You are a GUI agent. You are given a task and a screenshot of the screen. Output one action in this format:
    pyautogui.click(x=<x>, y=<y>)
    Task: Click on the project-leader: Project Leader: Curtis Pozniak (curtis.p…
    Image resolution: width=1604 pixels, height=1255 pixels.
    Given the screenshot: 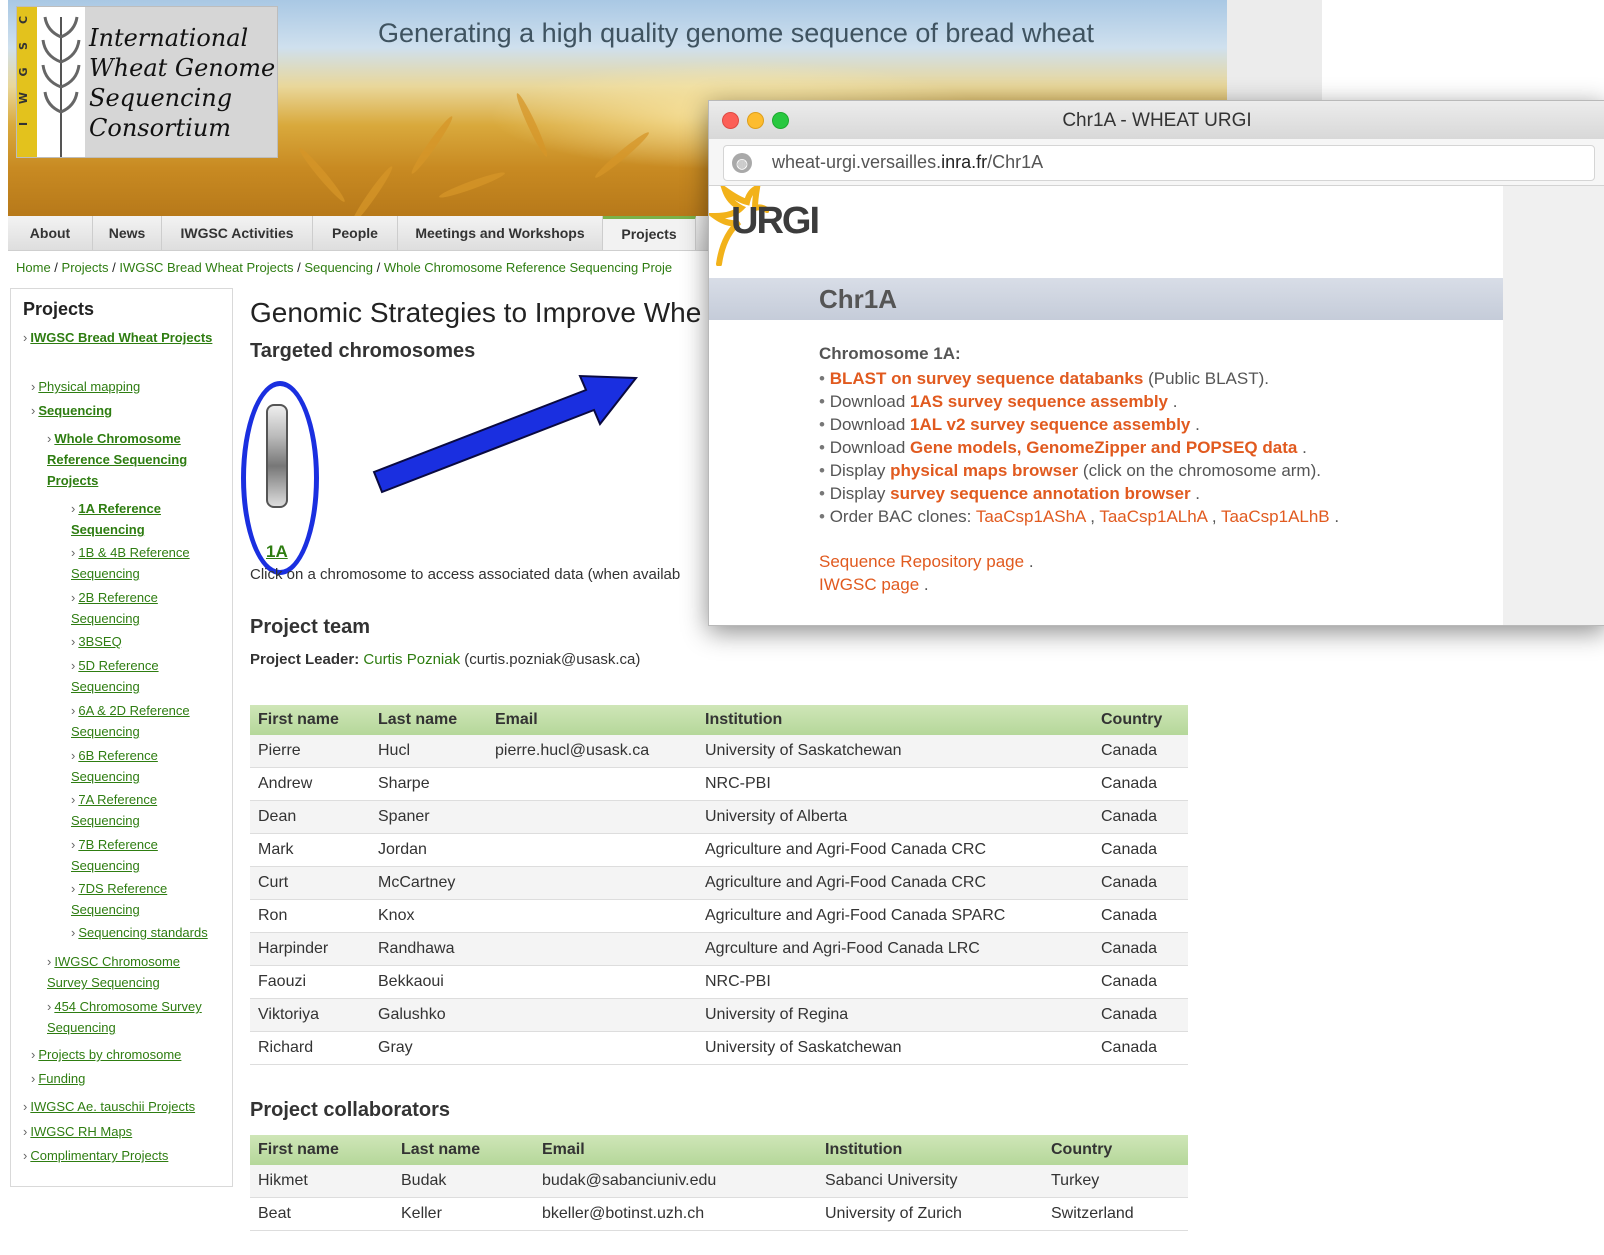 What is the action you would take?
    pyautogui.click(x=445, y=659)
    